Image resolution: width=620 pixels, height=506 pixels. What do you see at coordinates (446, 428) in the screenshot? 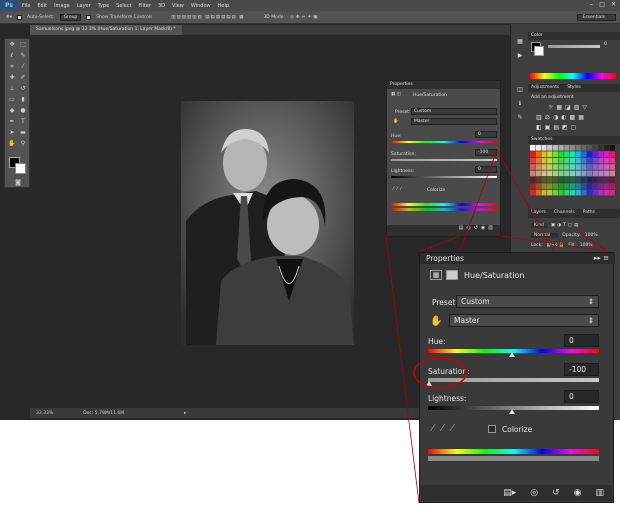
I see `eyedropper-icons: ⁄⁄⁄` at bounding box center [446, 428].